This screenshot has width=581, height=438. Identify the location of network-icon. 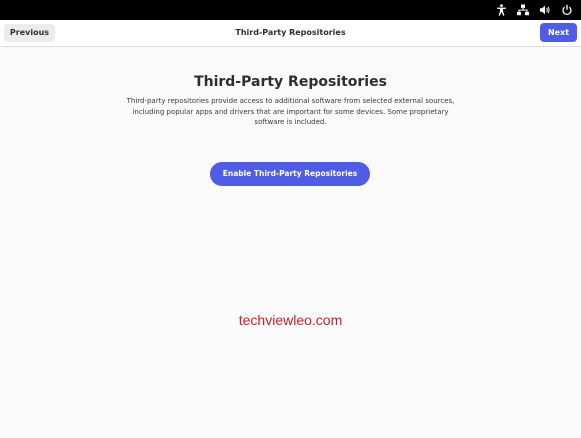
(523, 10).